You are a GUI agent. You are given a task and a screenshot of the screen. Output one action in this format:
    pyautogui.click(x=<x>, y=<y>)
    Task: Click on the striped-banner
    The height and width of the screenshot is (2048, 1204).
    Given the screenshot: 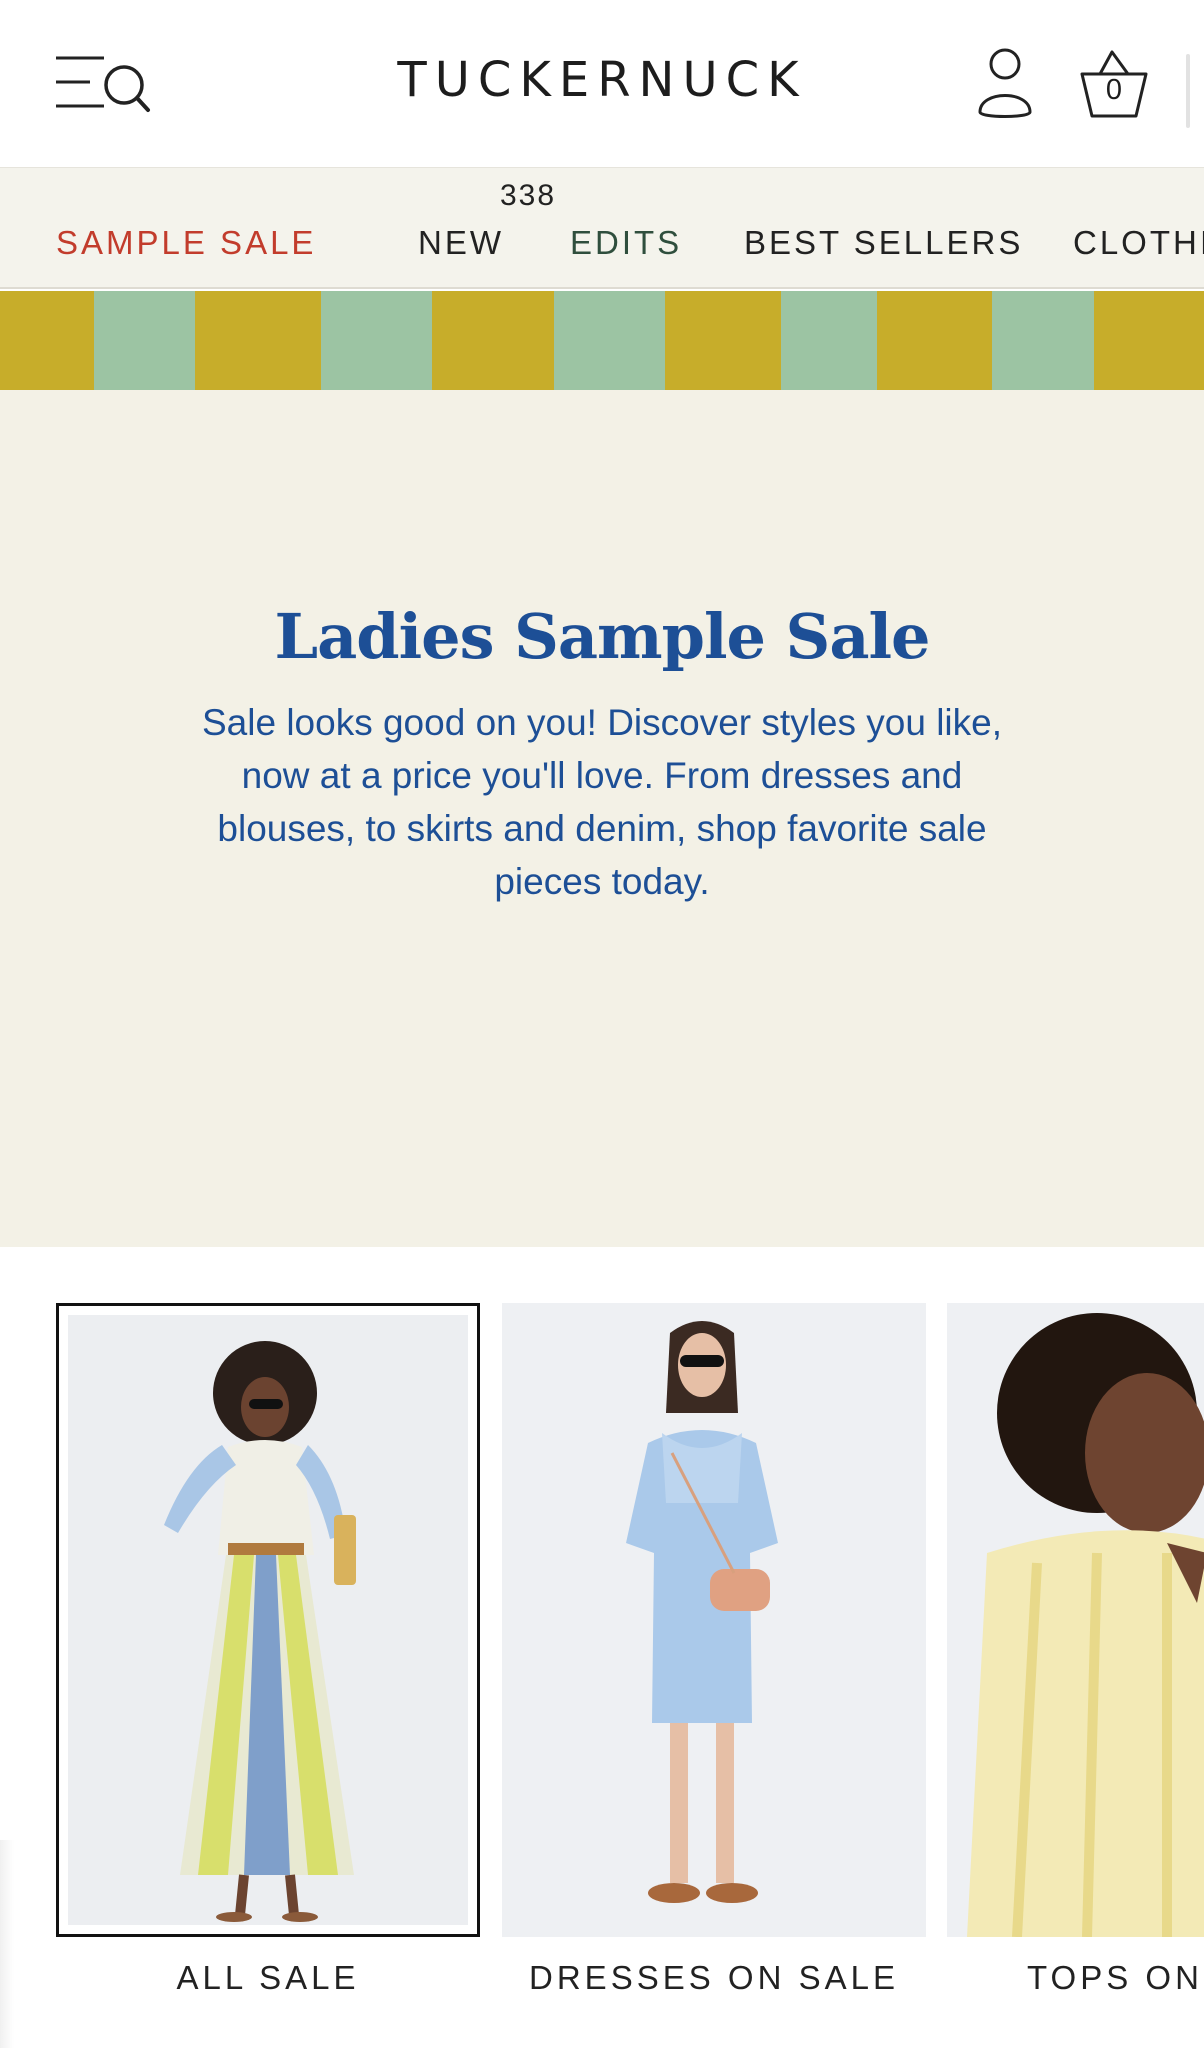 What is the action you would take?
    pyautogui.click(x=602, y=340)
    